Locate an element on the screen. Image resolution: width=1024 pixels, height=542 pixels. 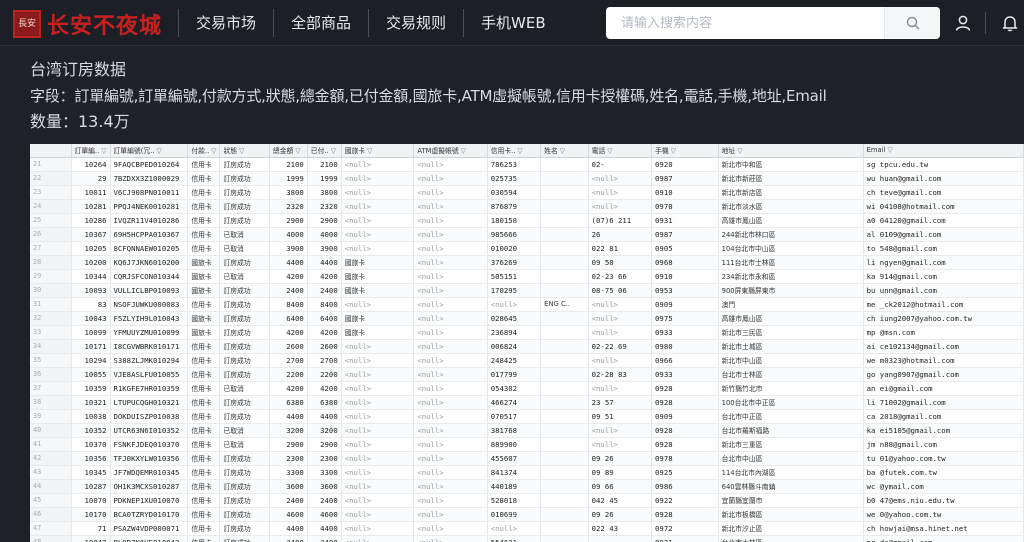
row-number: 39 is located at coordinates (51, 416).